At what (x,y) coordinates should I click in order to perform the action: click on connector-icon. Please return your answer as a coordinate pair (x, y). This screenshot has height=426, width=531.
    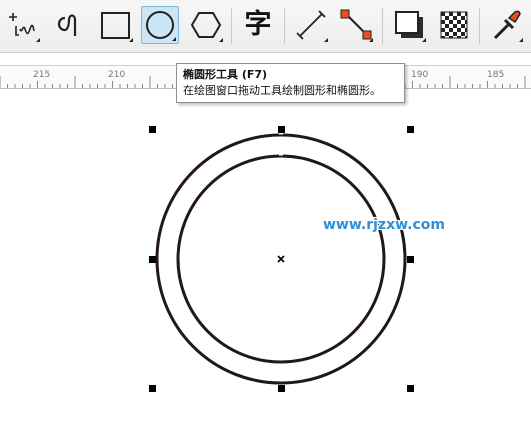
    Looking at the image, I should click on (356, 24).